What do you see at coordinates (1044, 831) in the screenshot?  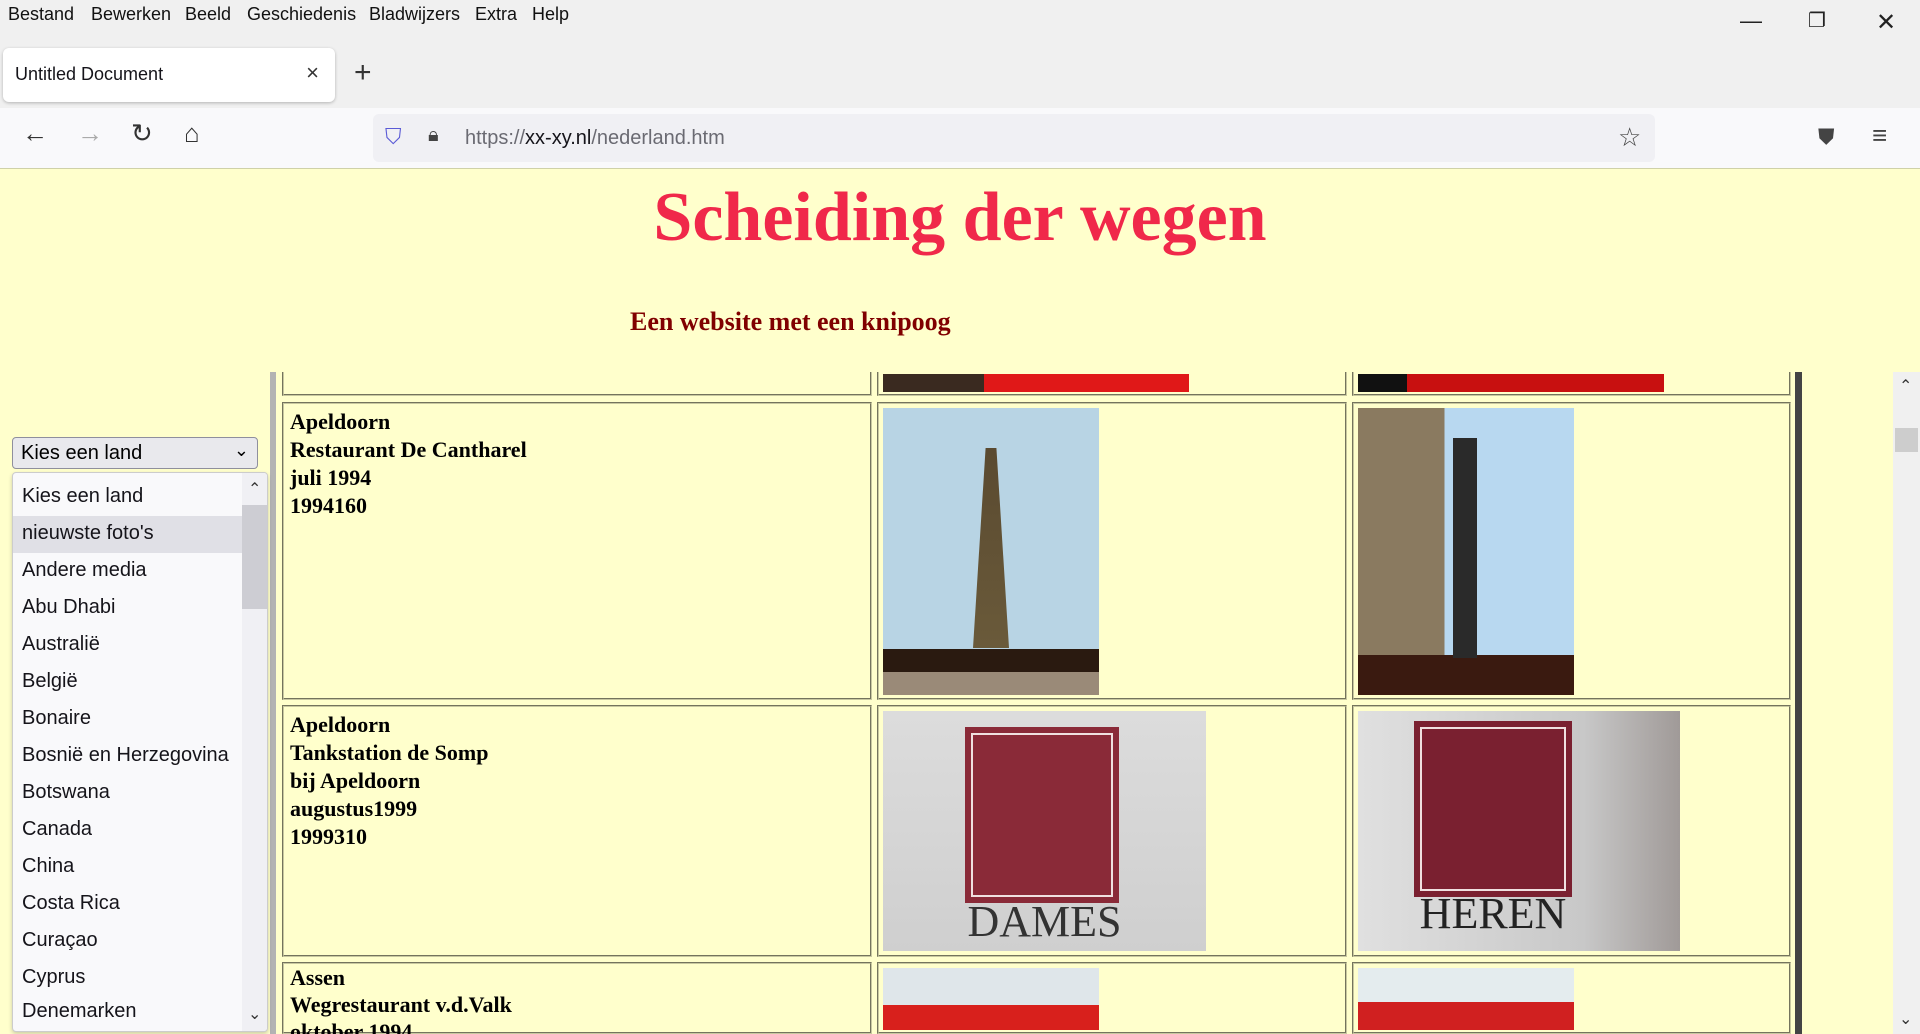 I see `photo-dames-sign: DAMES` at bounding box center [1044, 831].